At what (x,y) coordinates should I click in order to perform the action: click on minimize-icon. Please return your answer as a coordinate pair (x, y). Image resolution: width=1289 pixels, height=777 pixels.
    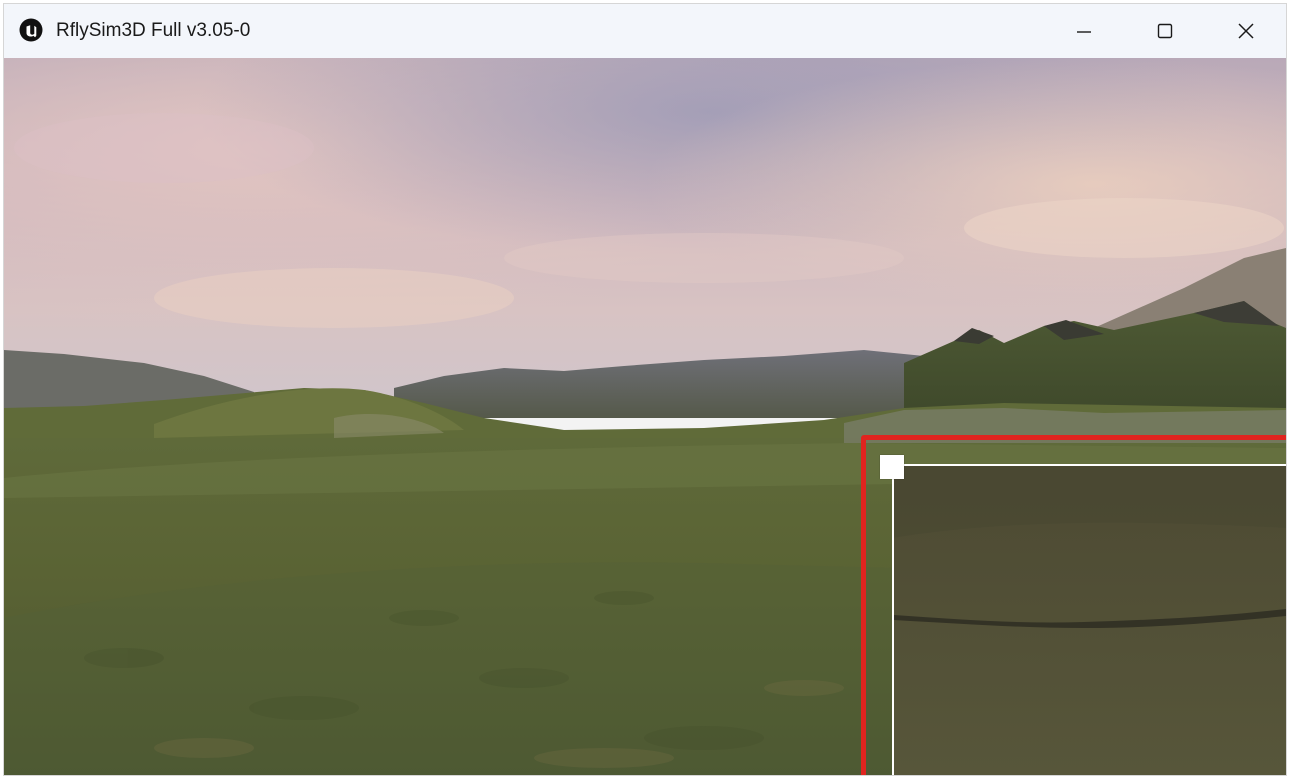
    Looking at the image, I should click on (1084, 32).